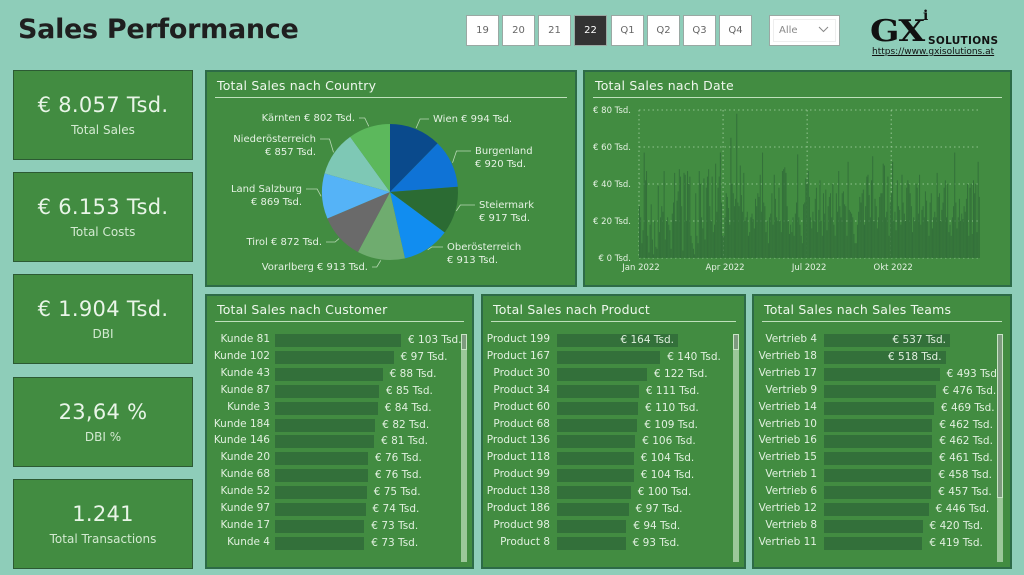 This screenshot has height=575, width=1024. I want to click on bar-row: Kunde 68 € 76 Tsd., so click(339, 475).